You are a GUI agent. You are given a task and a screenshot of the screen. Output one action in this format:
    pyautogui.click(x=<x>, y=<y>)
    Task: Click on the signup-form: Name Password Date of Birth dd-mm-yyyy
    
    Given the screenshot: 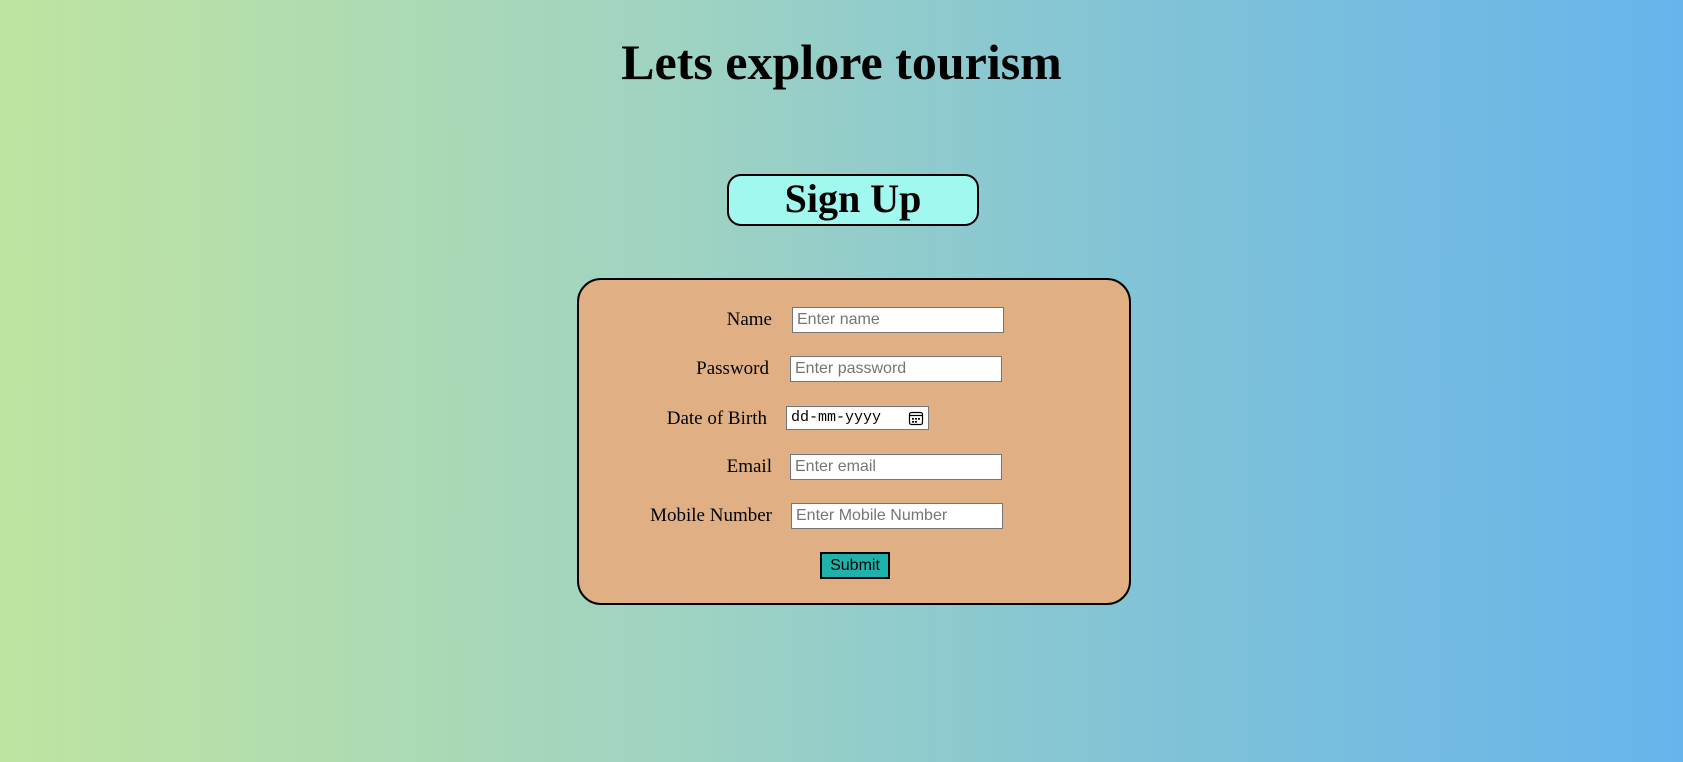 What is the action you would take?
    pyautogui.click(x=854, y=441)
    